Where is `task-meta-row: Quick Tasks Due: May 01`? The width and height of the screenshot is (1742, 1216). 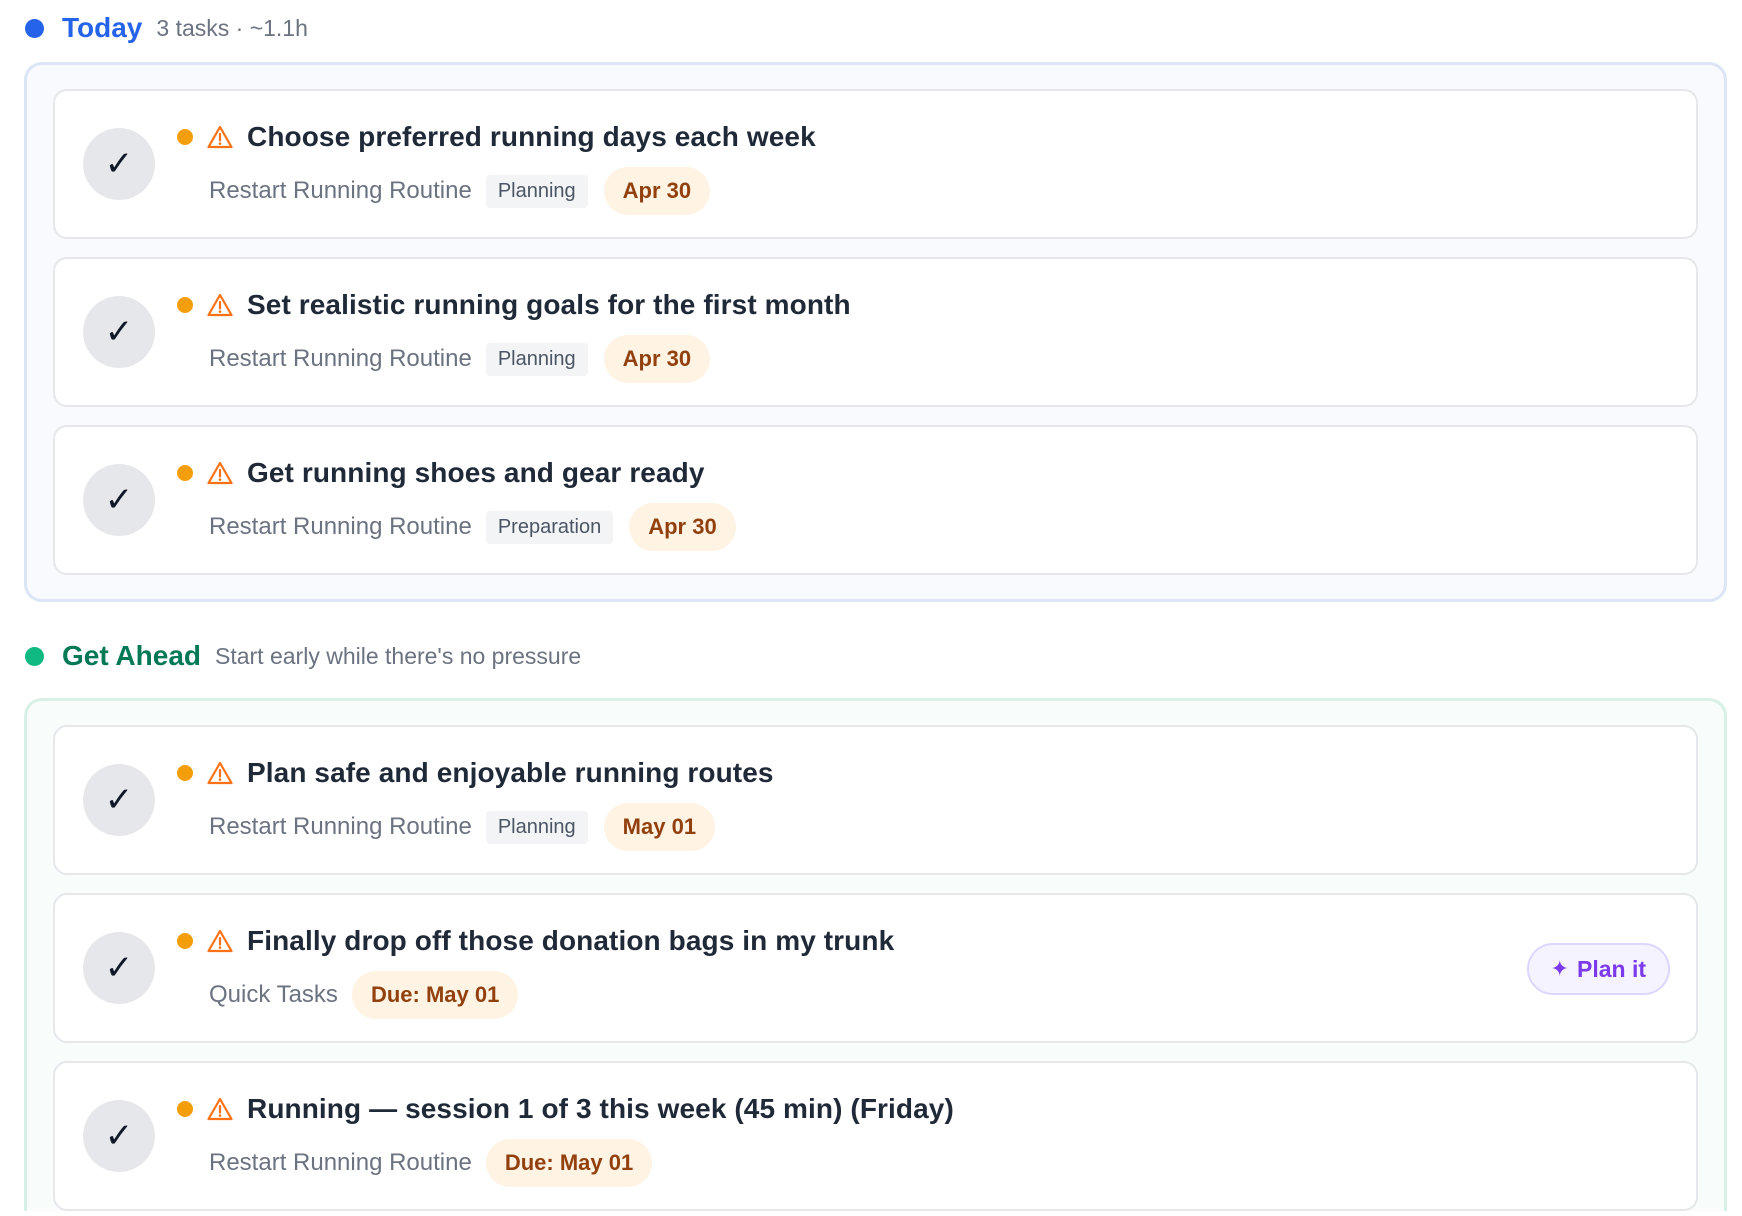 task-meta-row: Quick Tasks Due: May 01 is located at coordinates (535, 995).